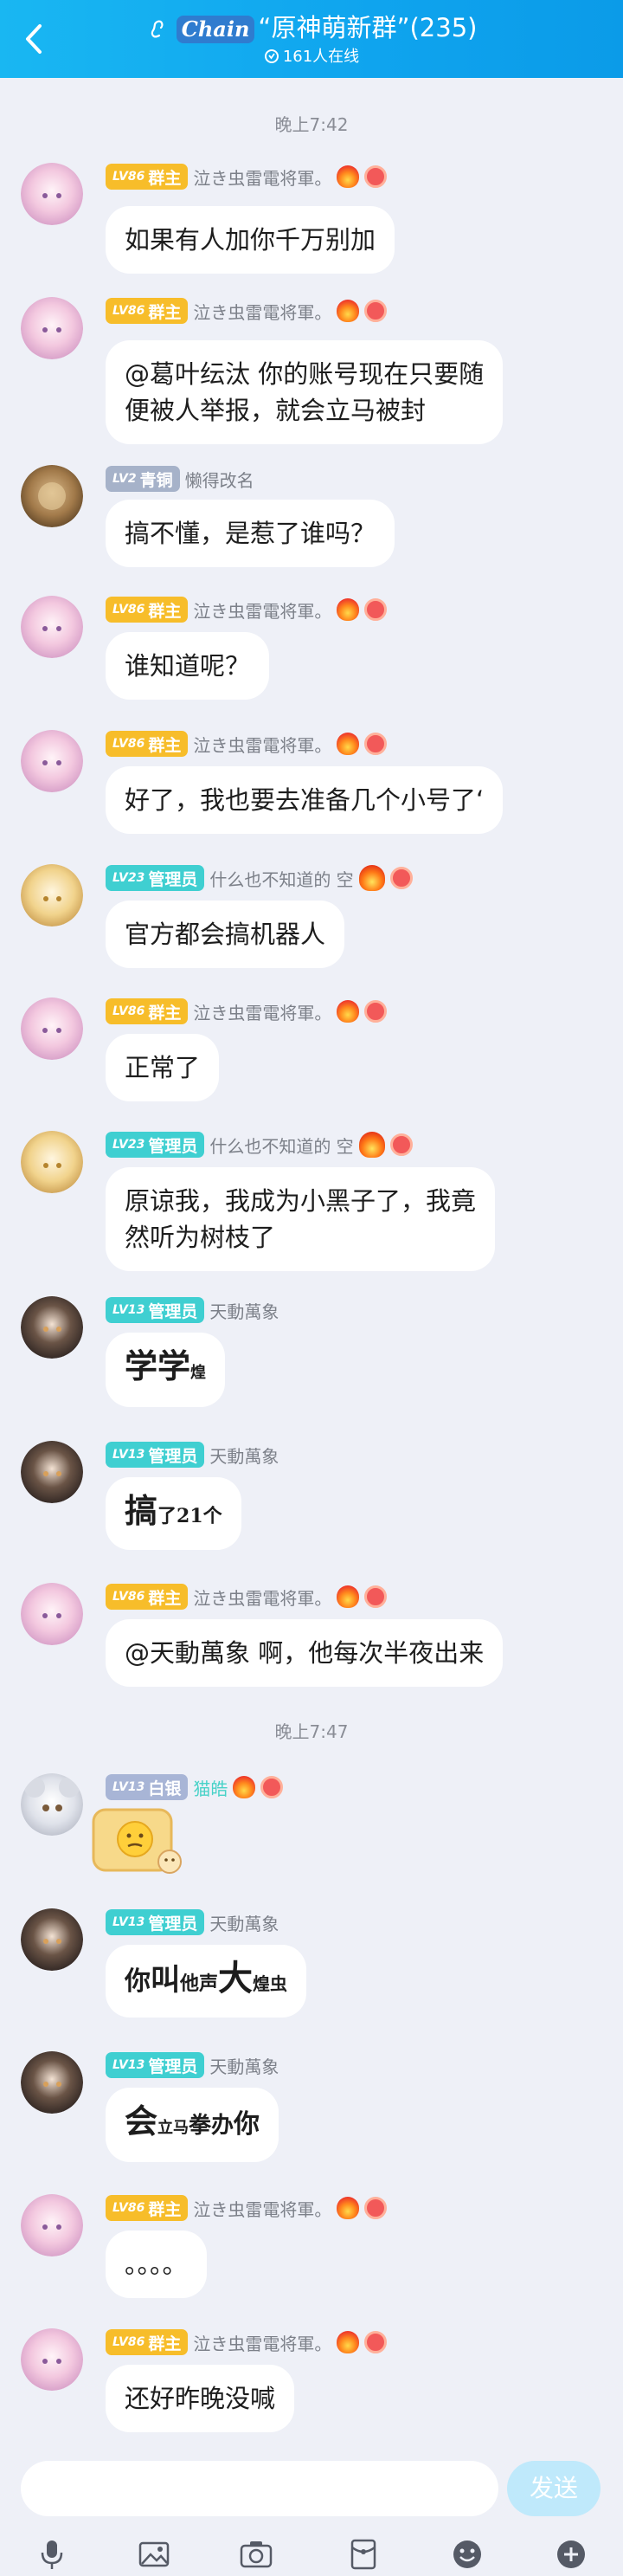  Describe the element at coordinates (305, 392) in the screenshot. I see `message-bubble: @葛叶纭汰 你的账号现在只要随 便被人举报，就会立马被封` at that location.